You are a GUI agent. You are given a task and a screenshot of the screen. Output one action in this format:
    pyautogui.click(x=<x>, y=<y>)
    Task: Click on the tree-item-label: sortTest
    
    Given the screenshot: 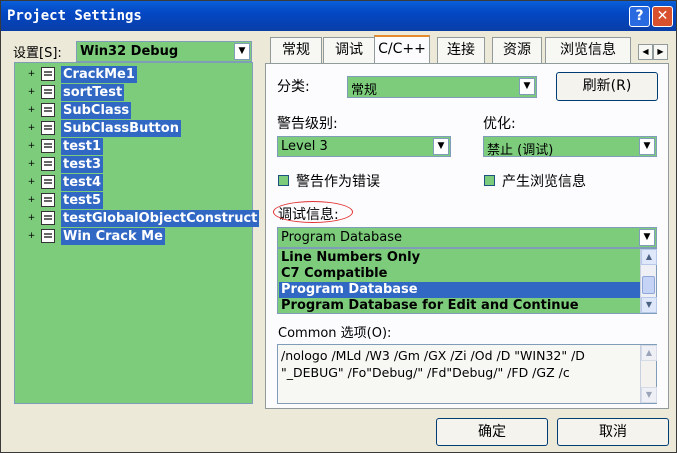 What is the action you would take?
    pyautogui.click(x=93, y=92)
    